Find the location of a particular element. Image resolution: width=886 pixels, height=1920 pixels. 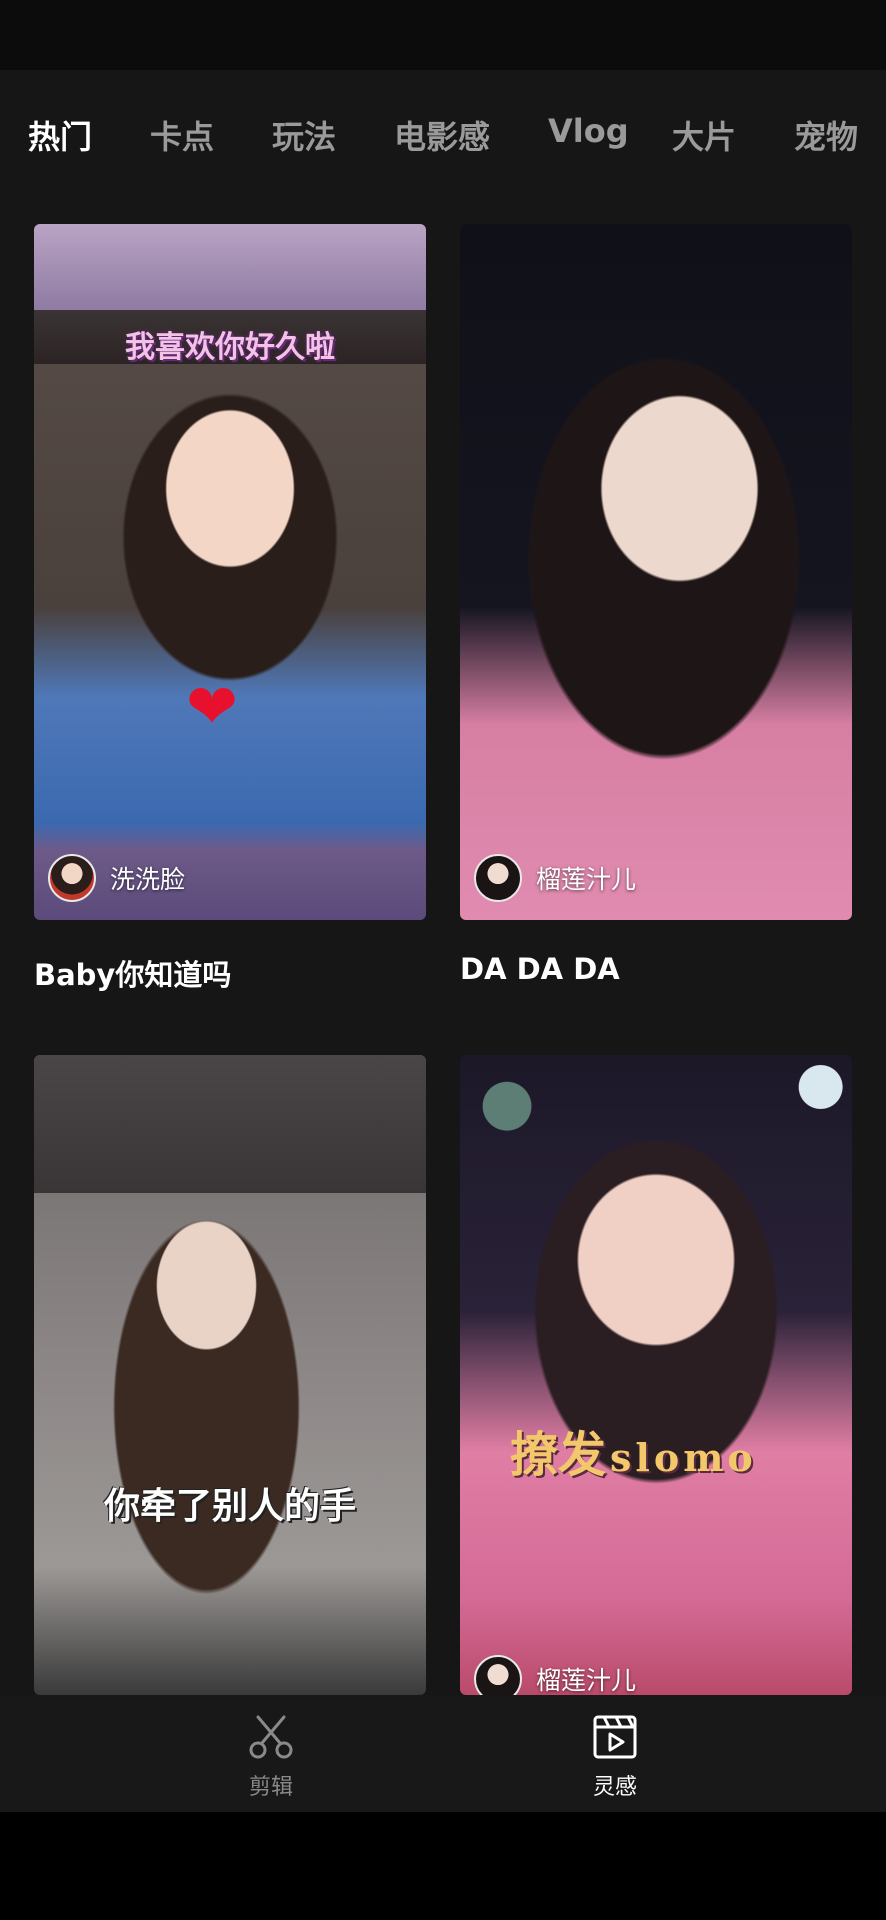

nav-inspiration: 灵感 is located at coordinates (615, 1757).